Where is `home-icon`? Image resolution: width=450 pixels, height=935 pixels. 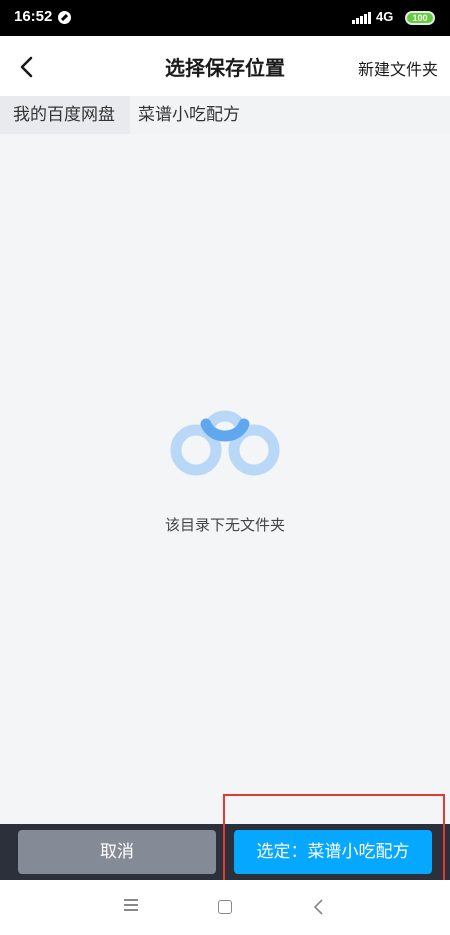
home-icon is located at coordinates (225, 907).